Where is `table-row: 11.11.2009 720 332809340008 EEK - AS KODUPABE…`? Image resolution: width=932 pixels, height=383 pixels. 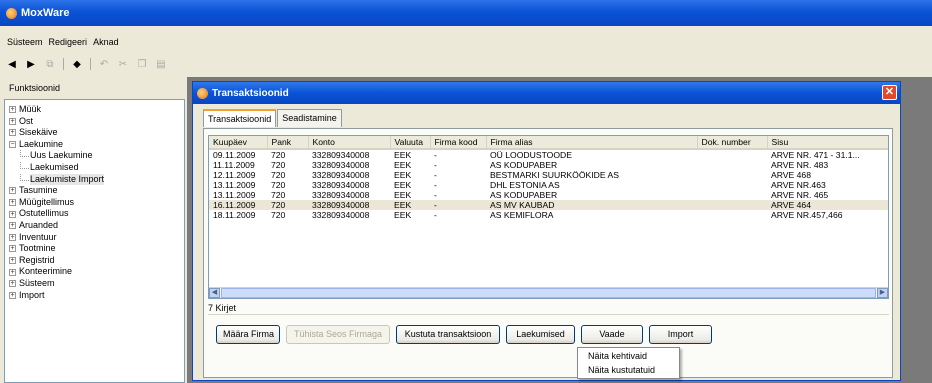 table-row: 11.11.2009 720 332809340008 EEK - AS KODUPABE… is located at coordinates (548, 165).